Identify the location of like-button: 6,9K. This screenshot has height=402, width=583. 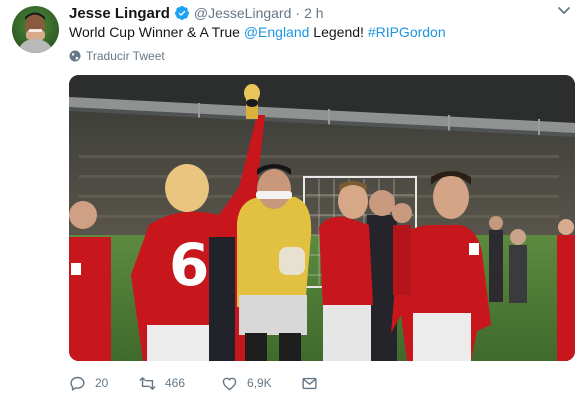
(261, 383).